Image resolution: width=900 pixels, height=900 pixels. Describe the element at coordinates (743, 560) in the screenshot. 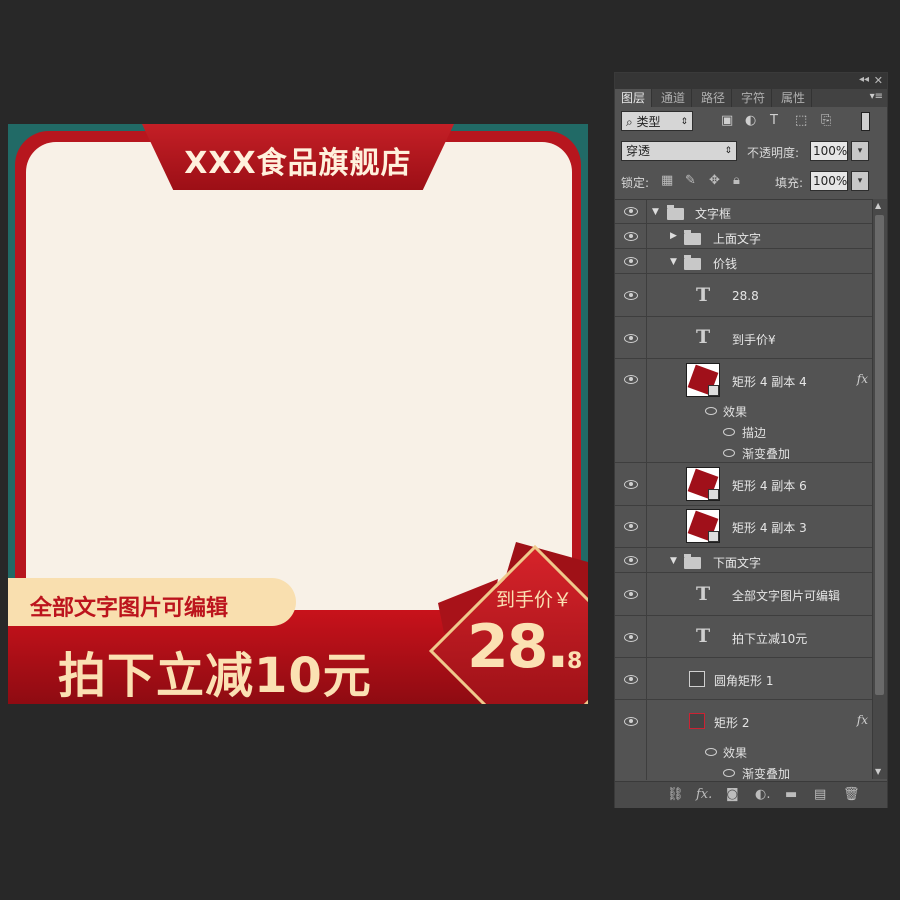

I see `layer-group-bottom-text: ▼ 下面文字` at that location.